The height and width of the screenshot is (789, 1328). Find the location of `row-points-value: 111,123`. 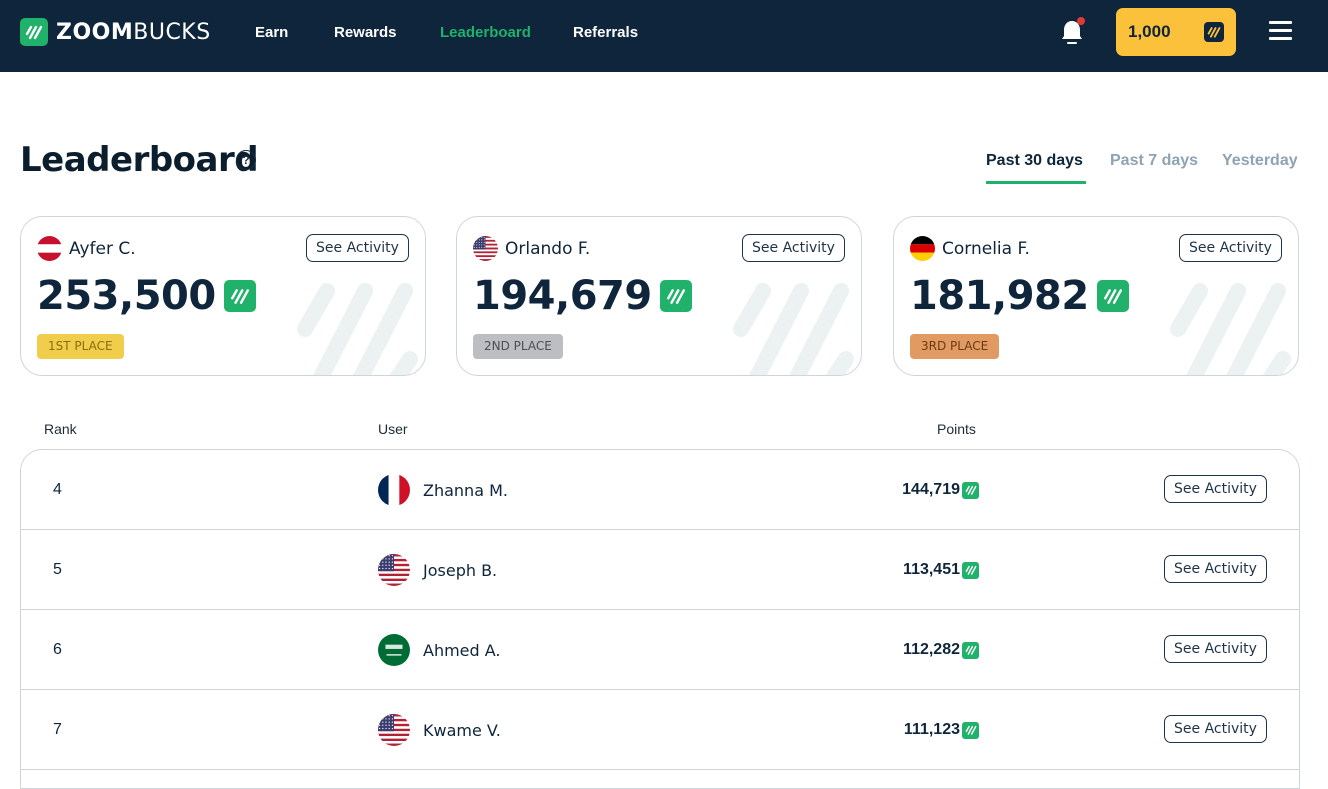

row-points-value: 111,123 is located at coordinates (931, 729).